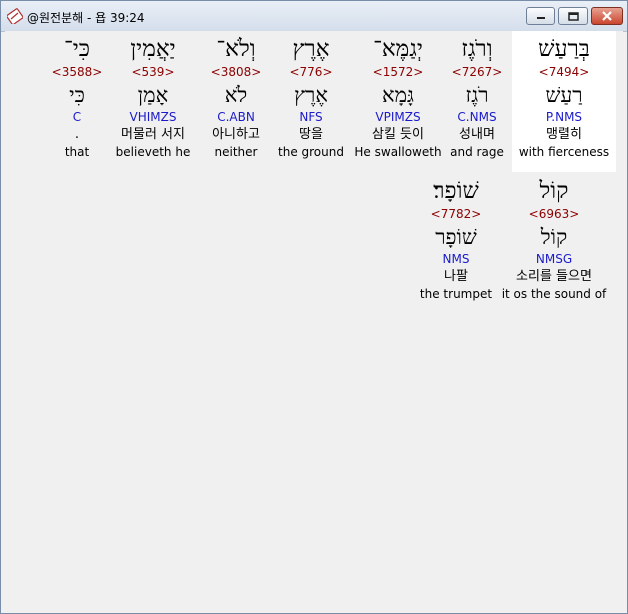 This screenshot has height=614, width=628. Describe the element at coordinates (77, 134) in the screenshot. I see `korean-gloss: .` at that location.